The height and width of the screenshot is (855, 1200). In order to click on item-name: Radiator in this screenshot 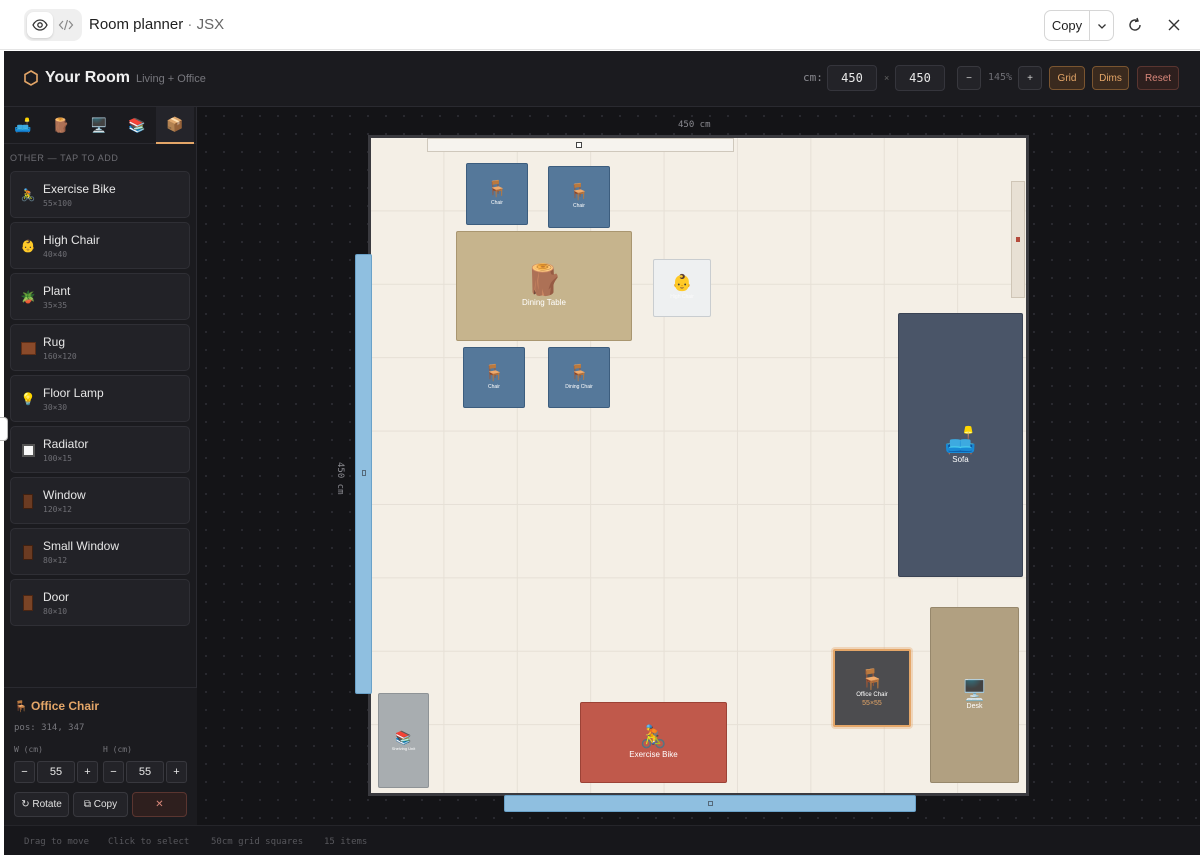, I will do `click(66, 444)`.